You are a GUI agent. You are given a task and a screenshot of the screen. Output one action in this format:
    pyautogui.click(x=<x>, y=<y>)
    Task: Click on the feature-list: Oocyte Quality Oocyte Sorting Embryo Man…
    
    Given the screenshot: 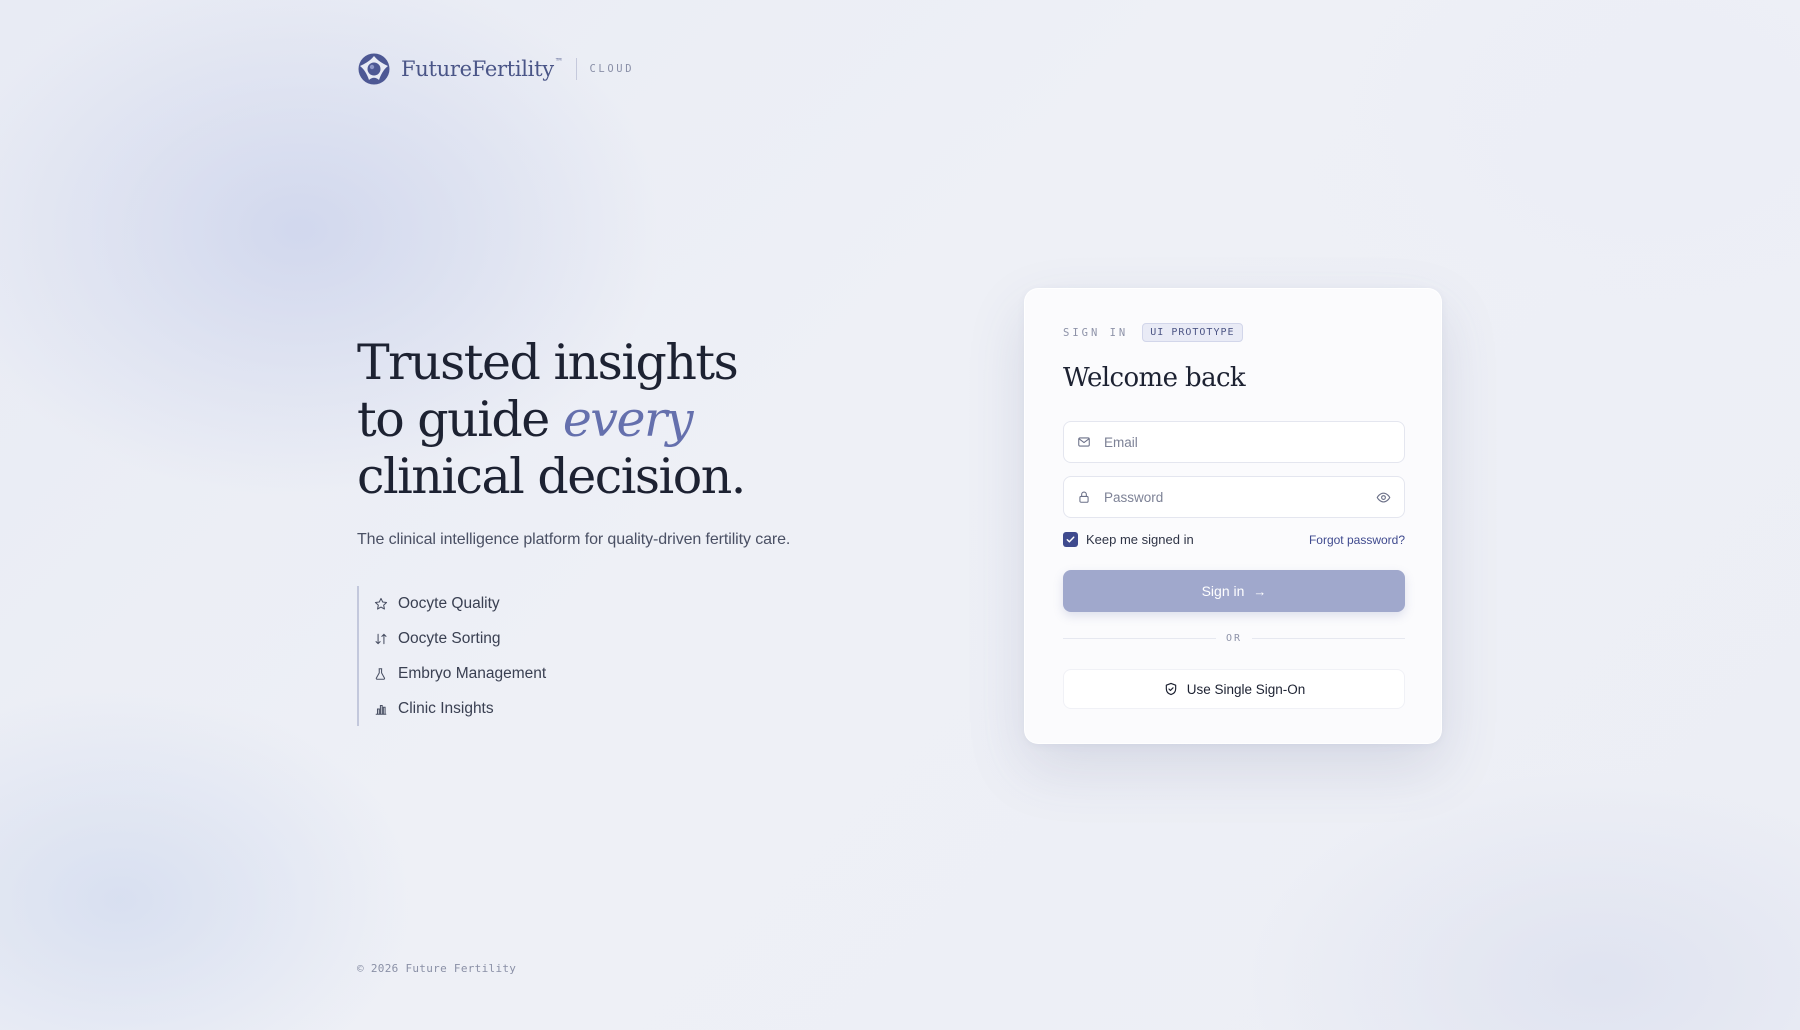 What is the action you would take?
    pyautogui.click(x=451, y=656)
    